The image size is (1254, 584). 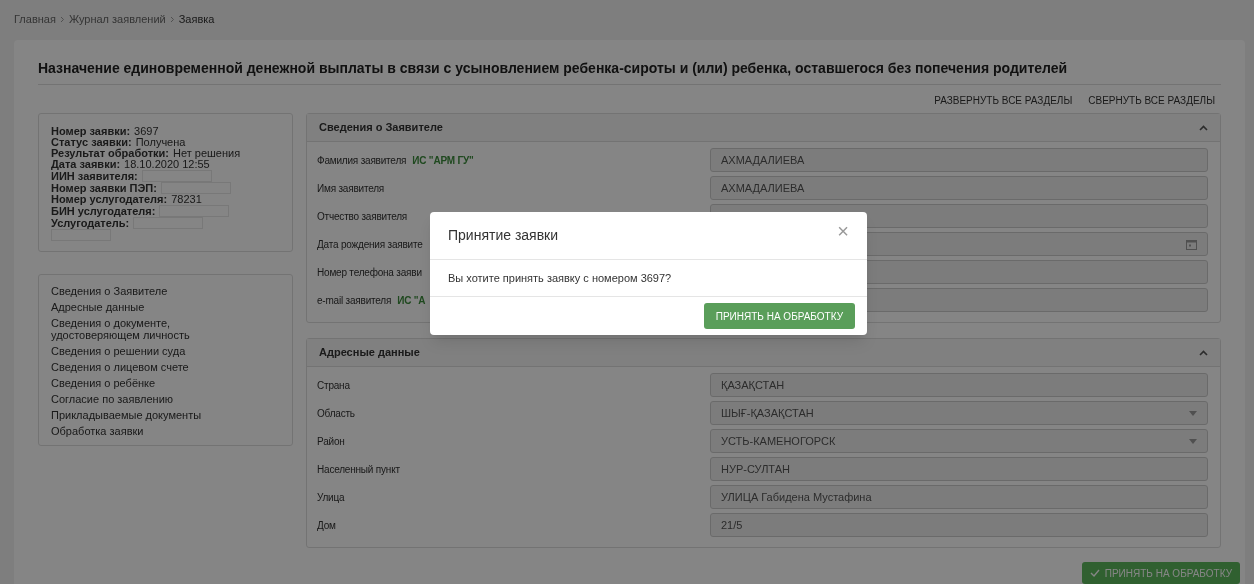 What do you see at coordinates (503, 235) in the screenshot?
I see `dialog-title: Принятие заявки` at bounding box center [503, 235].